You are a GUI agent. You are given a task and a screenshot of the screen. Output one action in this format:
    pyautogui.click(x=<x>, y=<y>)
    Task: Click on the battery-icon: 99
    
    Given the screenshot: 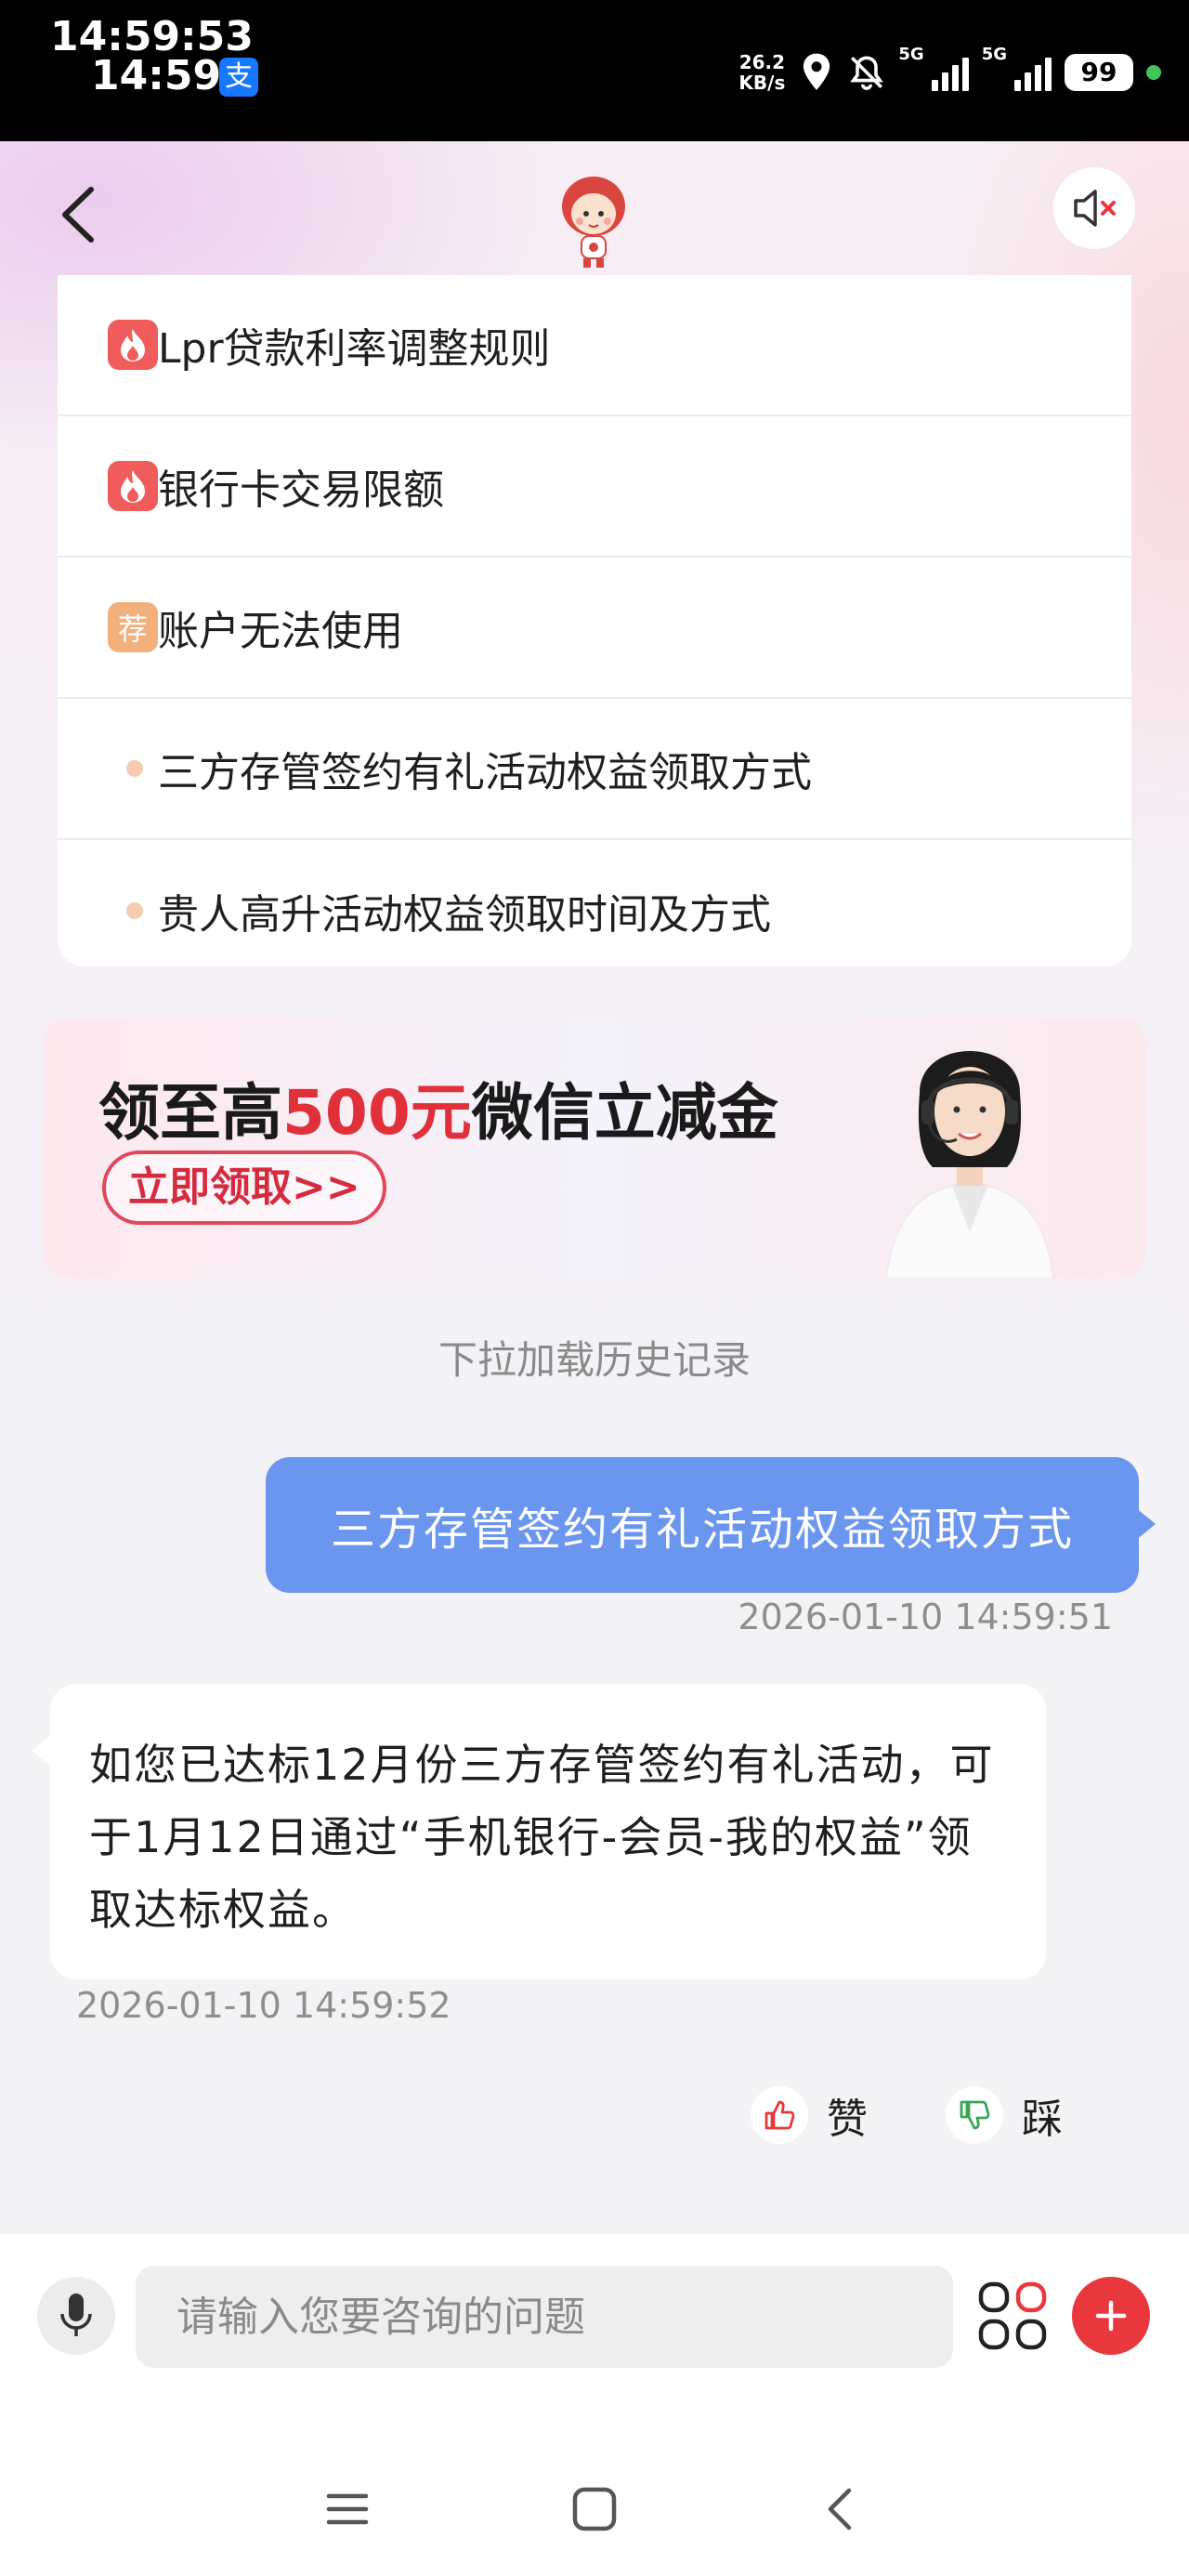 What is the action you would take?
    pyautogui.click(x=1099, y=72)
    